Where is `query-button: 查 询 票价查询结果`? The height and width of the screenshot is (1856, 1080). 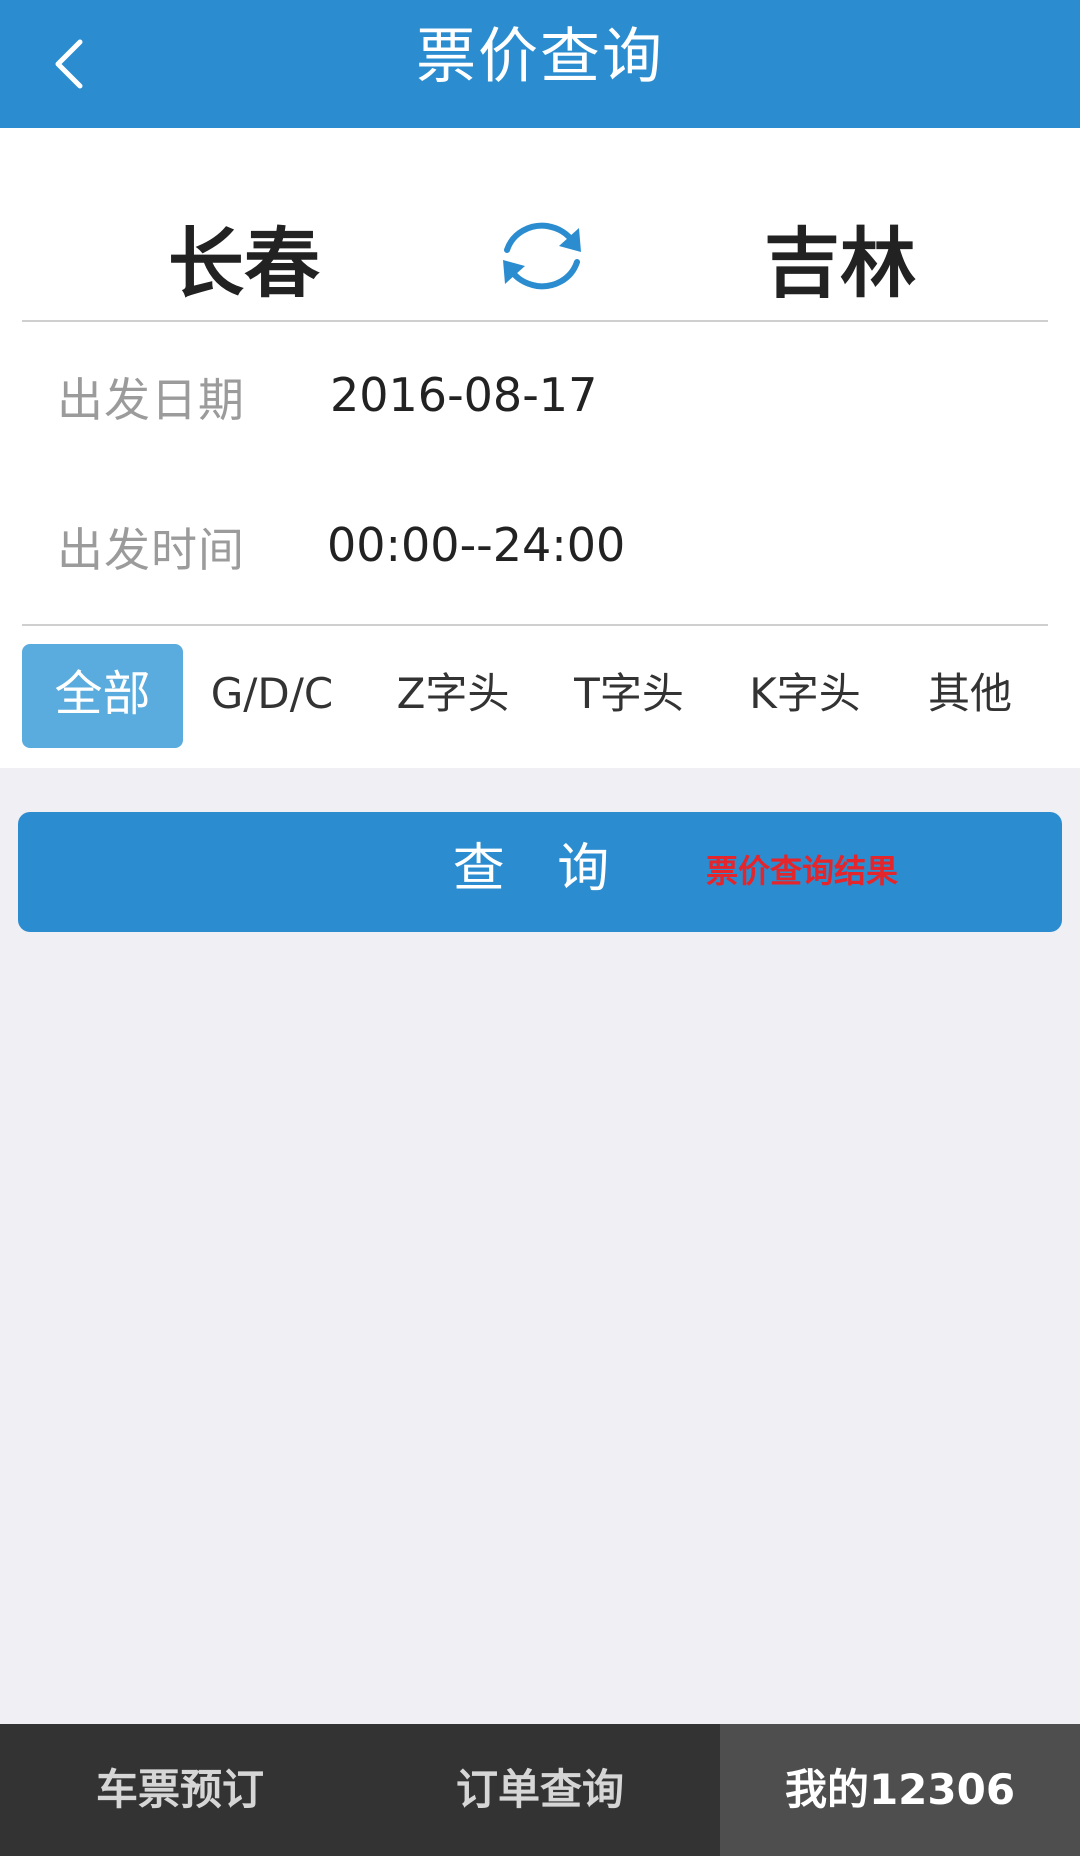 query-button: 查 询 票价查询结果 is located at coordinates (540, 872).